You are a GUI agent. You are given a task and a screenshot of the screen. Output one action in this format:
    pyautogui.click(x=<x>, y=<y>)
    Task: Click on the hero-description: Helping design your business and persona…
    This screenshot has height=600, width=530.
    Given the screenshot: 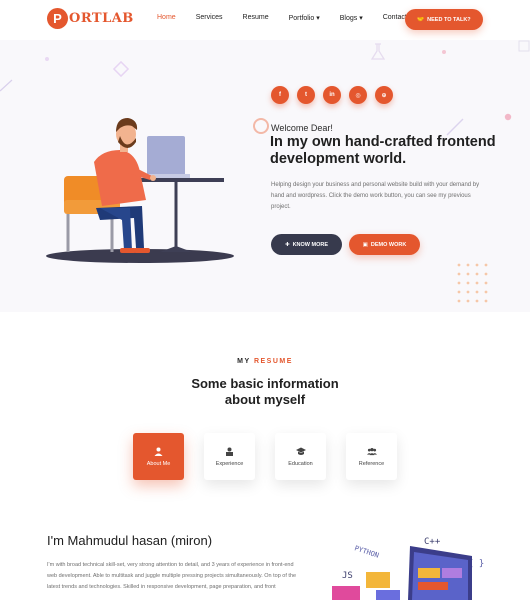 What is the action you would take?
    pyautogui.click(x=375, y=196)
    